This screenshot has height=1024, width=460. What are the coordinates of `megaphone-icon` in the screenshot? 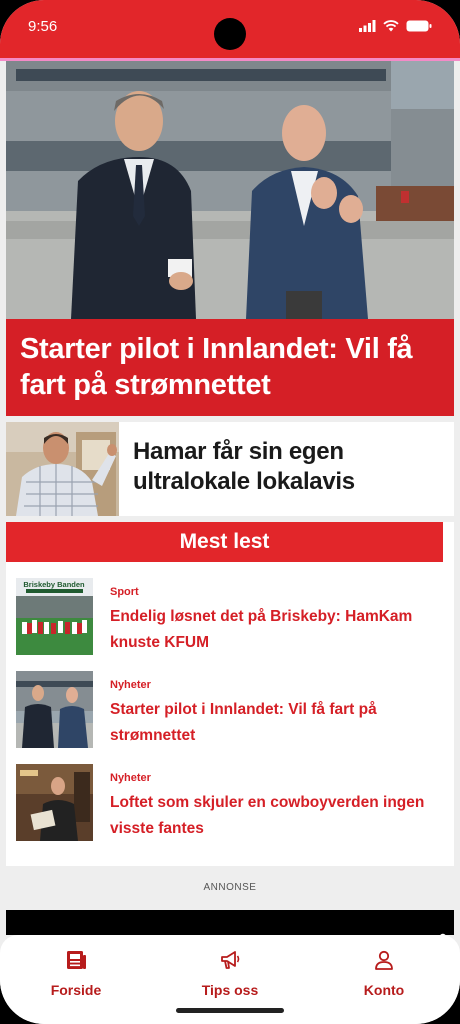 It's located at (230, 960).